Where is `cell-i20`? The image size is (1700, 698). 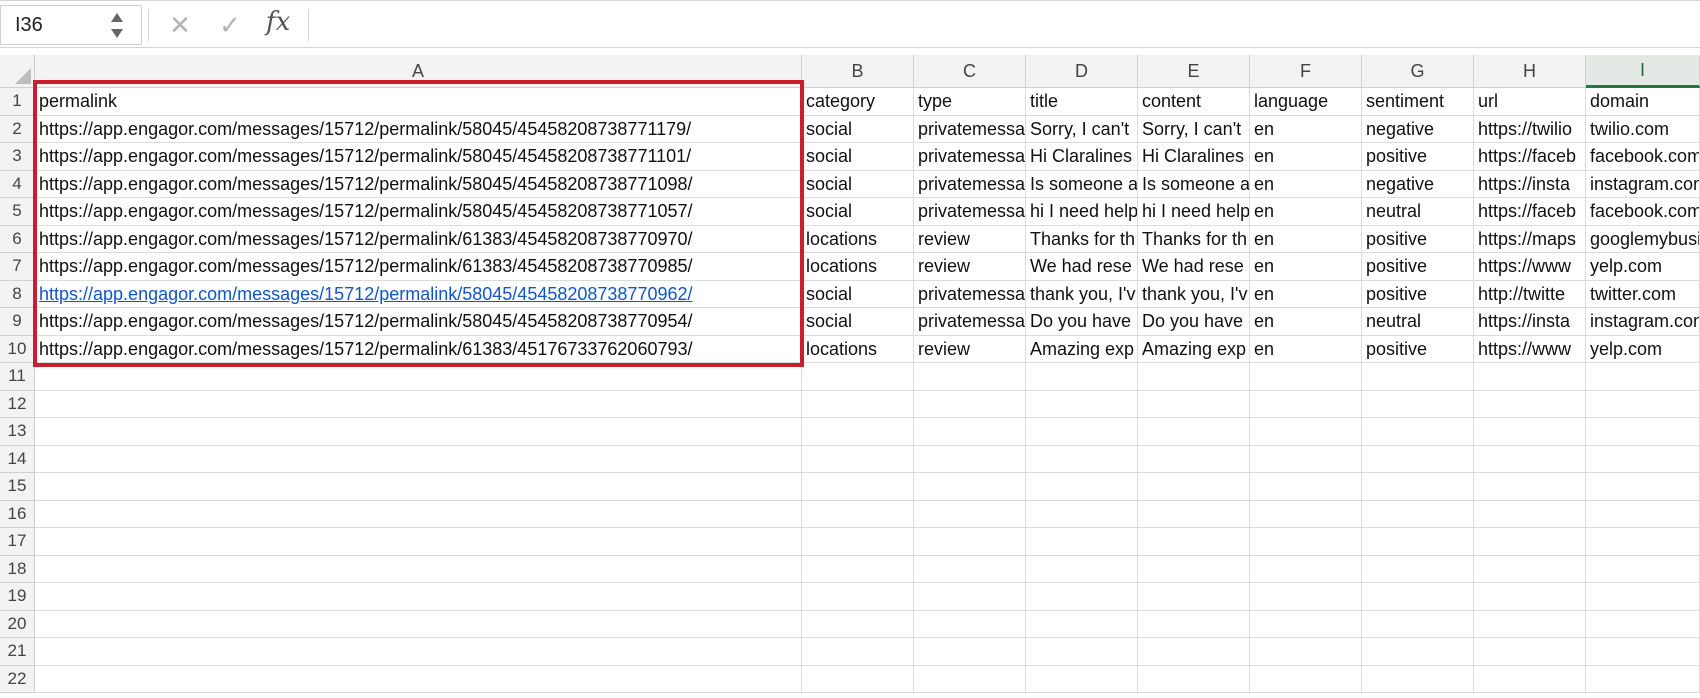
cell-i20 is located at coordinates (1643, 624).